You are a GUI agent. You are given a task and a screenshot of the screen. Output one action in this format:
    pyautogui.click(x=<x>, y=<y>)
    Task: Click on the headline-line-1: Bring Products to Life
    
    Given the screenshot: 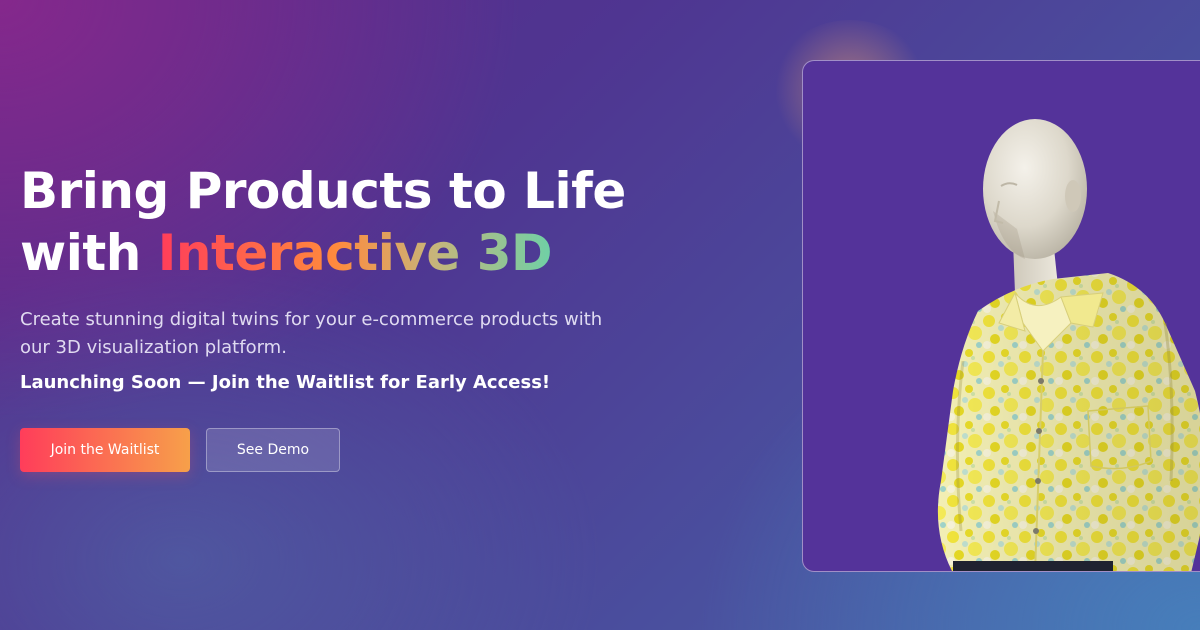 What is the action you would take?
    pyautogui.click(x=323, y=191)
    